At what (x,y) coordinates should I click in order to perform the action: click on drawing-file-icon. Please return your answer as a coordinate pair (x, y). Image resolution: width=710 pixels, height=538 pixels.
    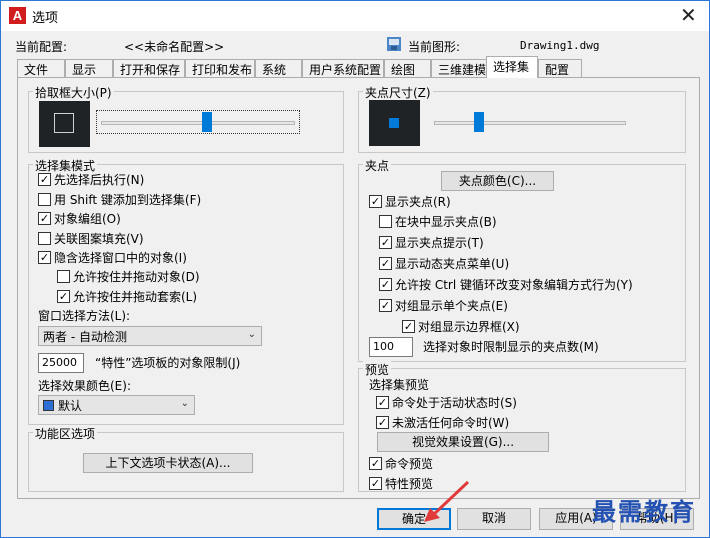
    Looking at the image, I should click on (394, 44).